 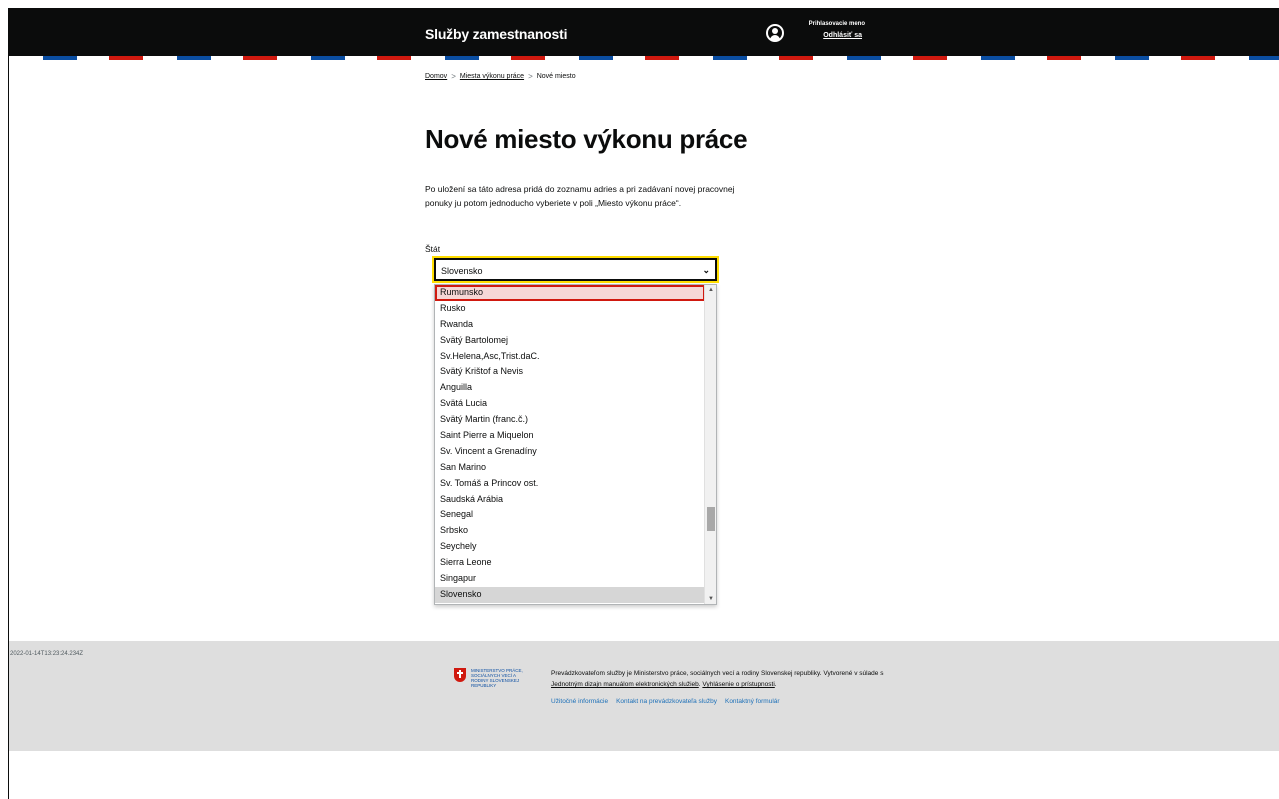 What do you see at coordinates (433, 249) in the screenshot?
I see `country-label: Štát` at bounding box center [433, 249].